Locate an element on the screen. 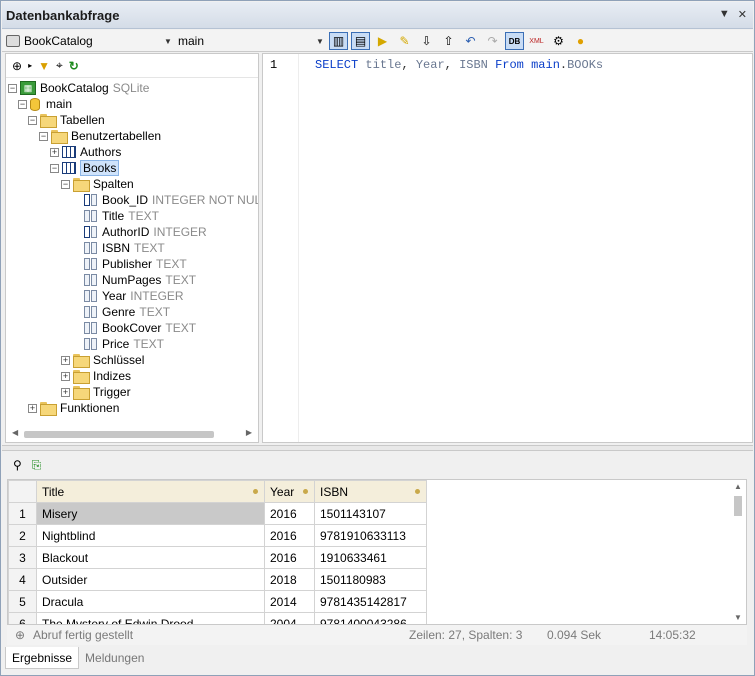 This screenshot has height=676, width=755. tree-column: Genre TEXT is located at coordinates (127, 312).